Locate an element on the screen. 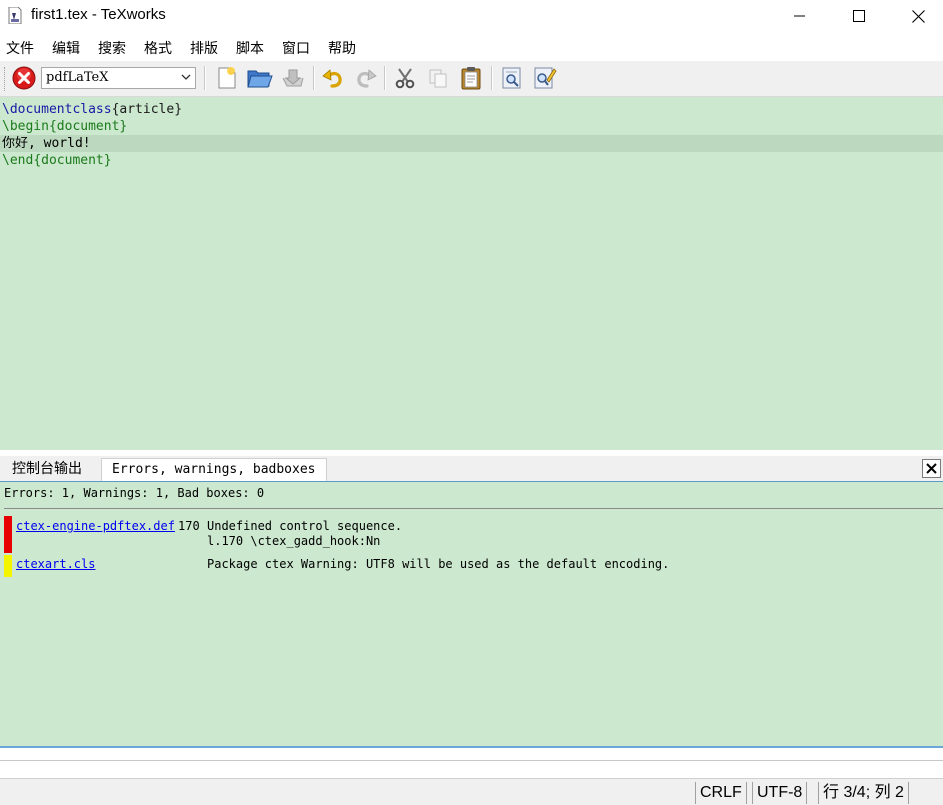 Image resolution: width=943 pixels, height=805 pixels. error-marker is located at coordinates (8, 534).